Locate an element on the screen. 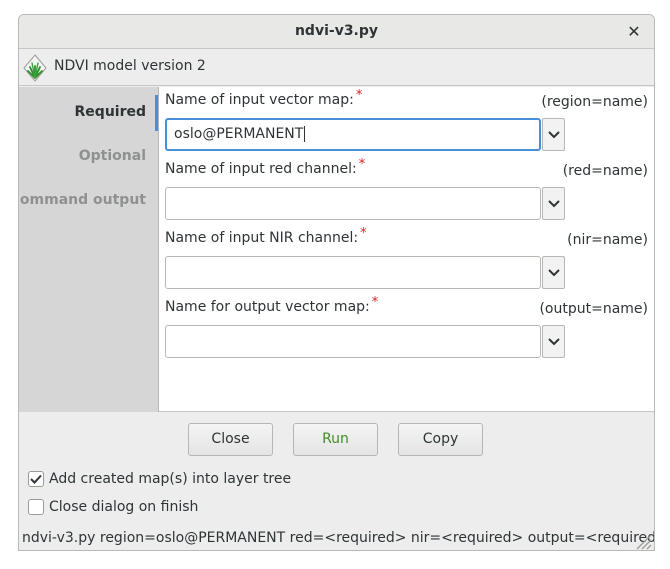 This screenshot has width=670, height=569. nir-channel-dropdown is located at coordinates (553, 272).